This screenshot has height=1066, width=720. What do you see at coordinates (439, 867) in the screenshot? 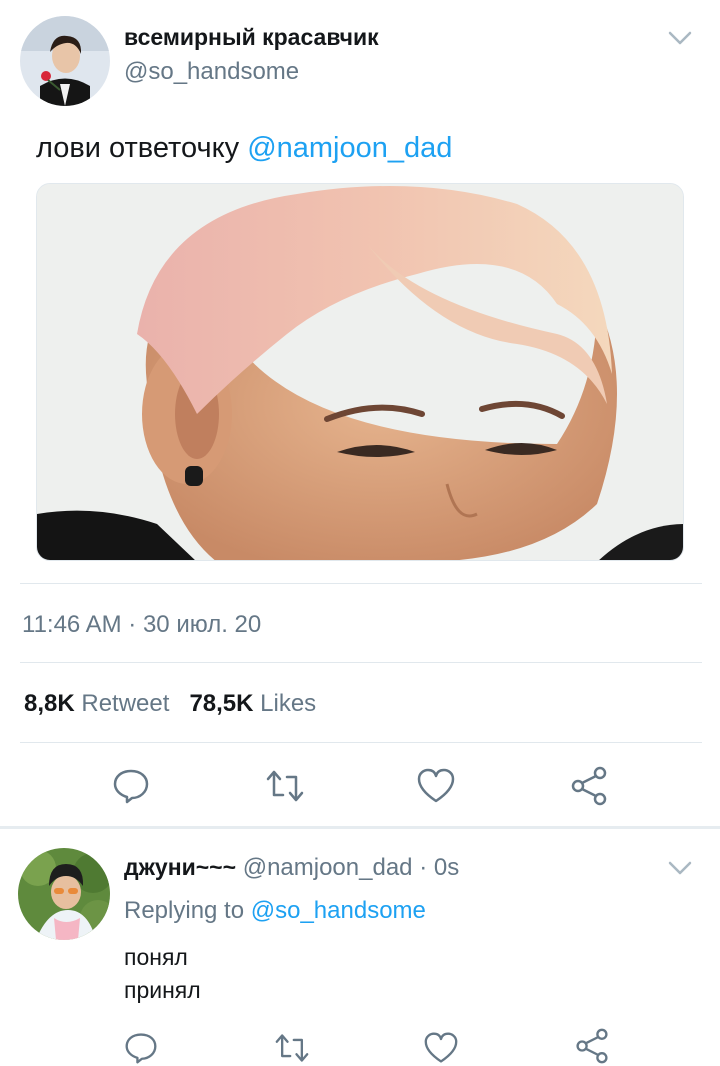
I see `reply-time: · 0s` at bounding box center [439, 867].